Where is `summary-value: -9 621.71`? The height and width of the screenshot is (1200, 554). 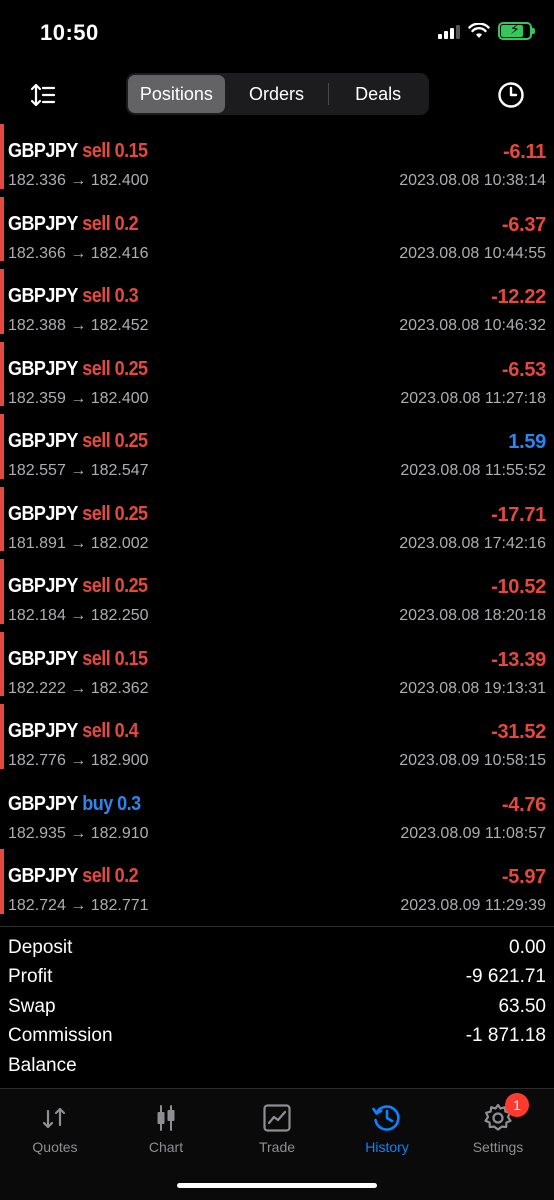
summary-value: -9 621.71 is located at coordinates (505, 977).